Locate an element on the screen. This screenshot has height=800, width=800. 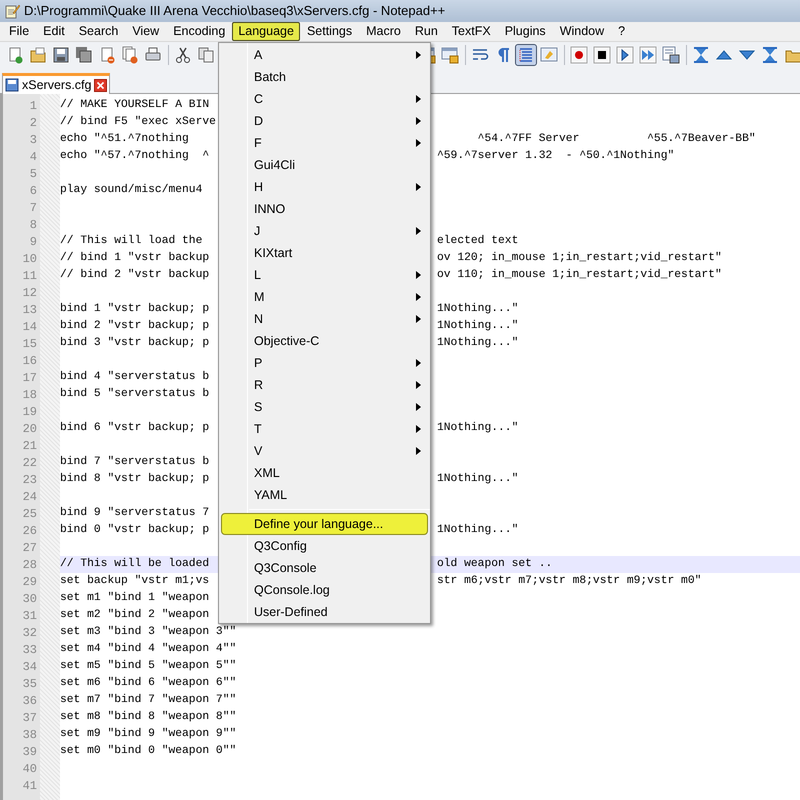
language-menu-item: Gui4Cli is located at coordinates (324, 165).